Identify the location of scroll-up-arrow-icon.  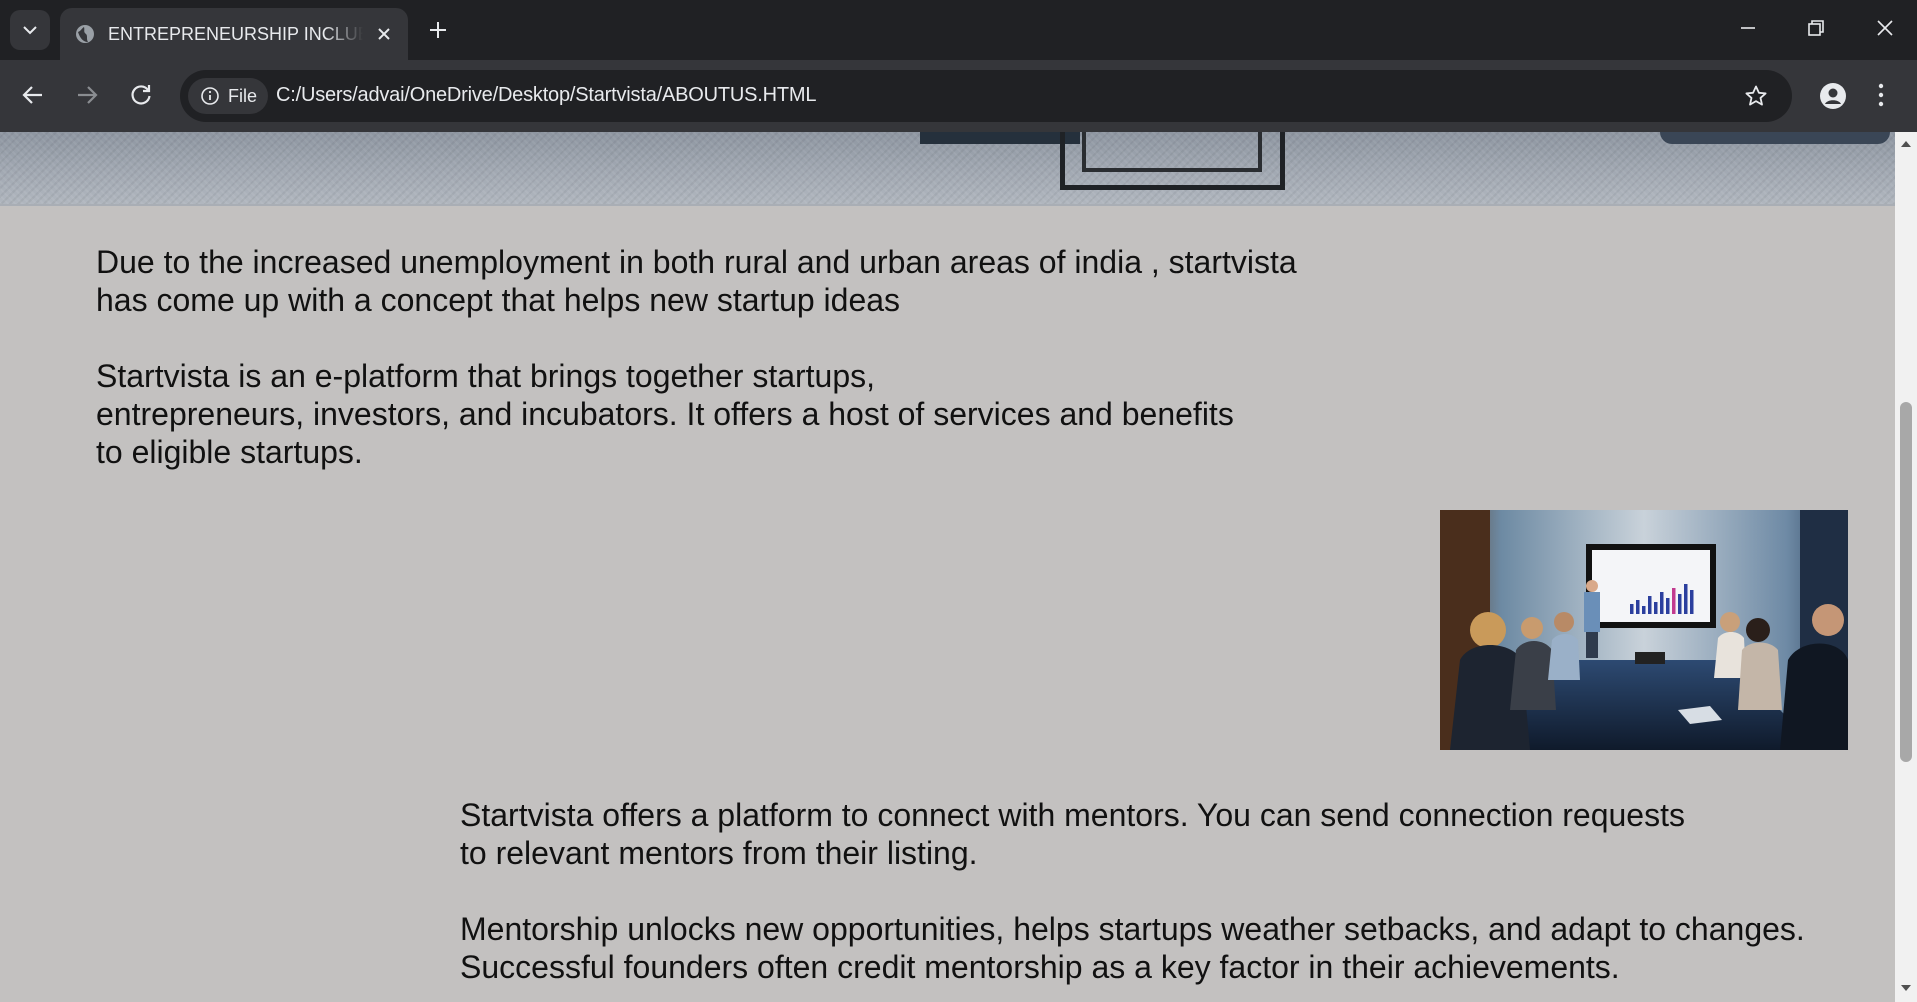
(1906, 144).